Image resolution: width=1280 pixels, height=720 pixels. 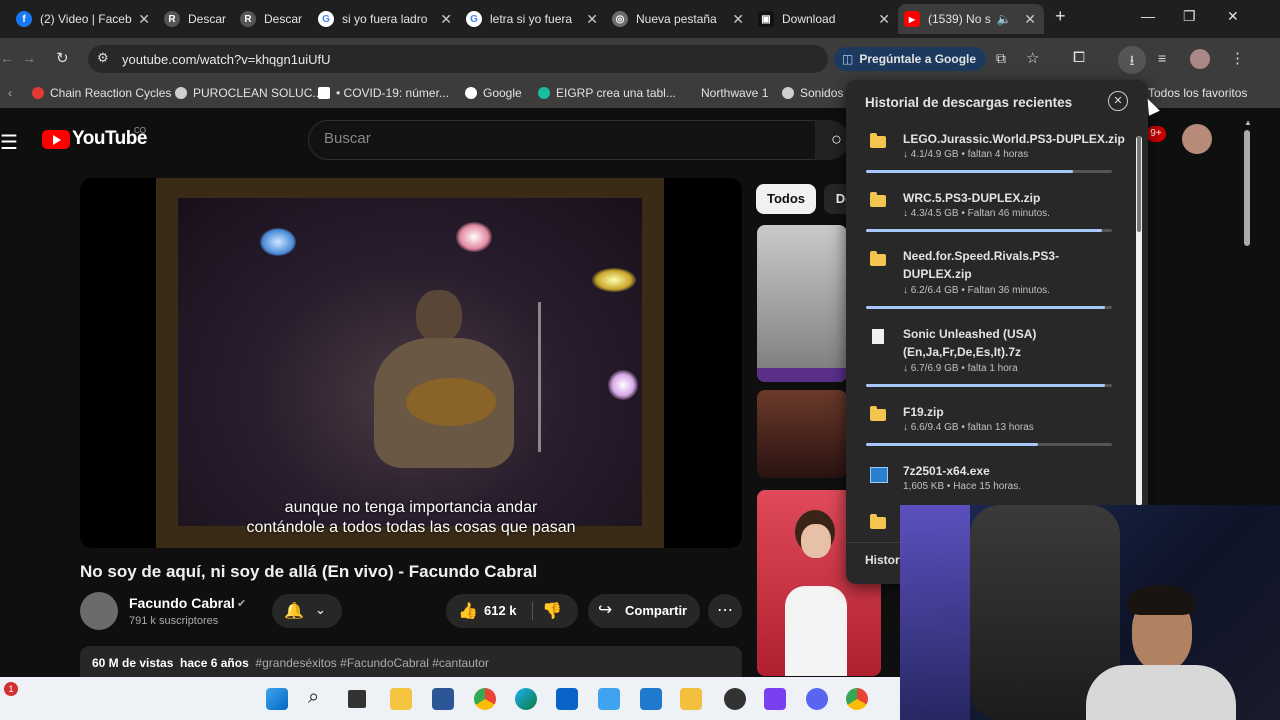 I want to click on tab-new-tab: ◎ Nueva pestaña ✕, so click(x=679, y=19).